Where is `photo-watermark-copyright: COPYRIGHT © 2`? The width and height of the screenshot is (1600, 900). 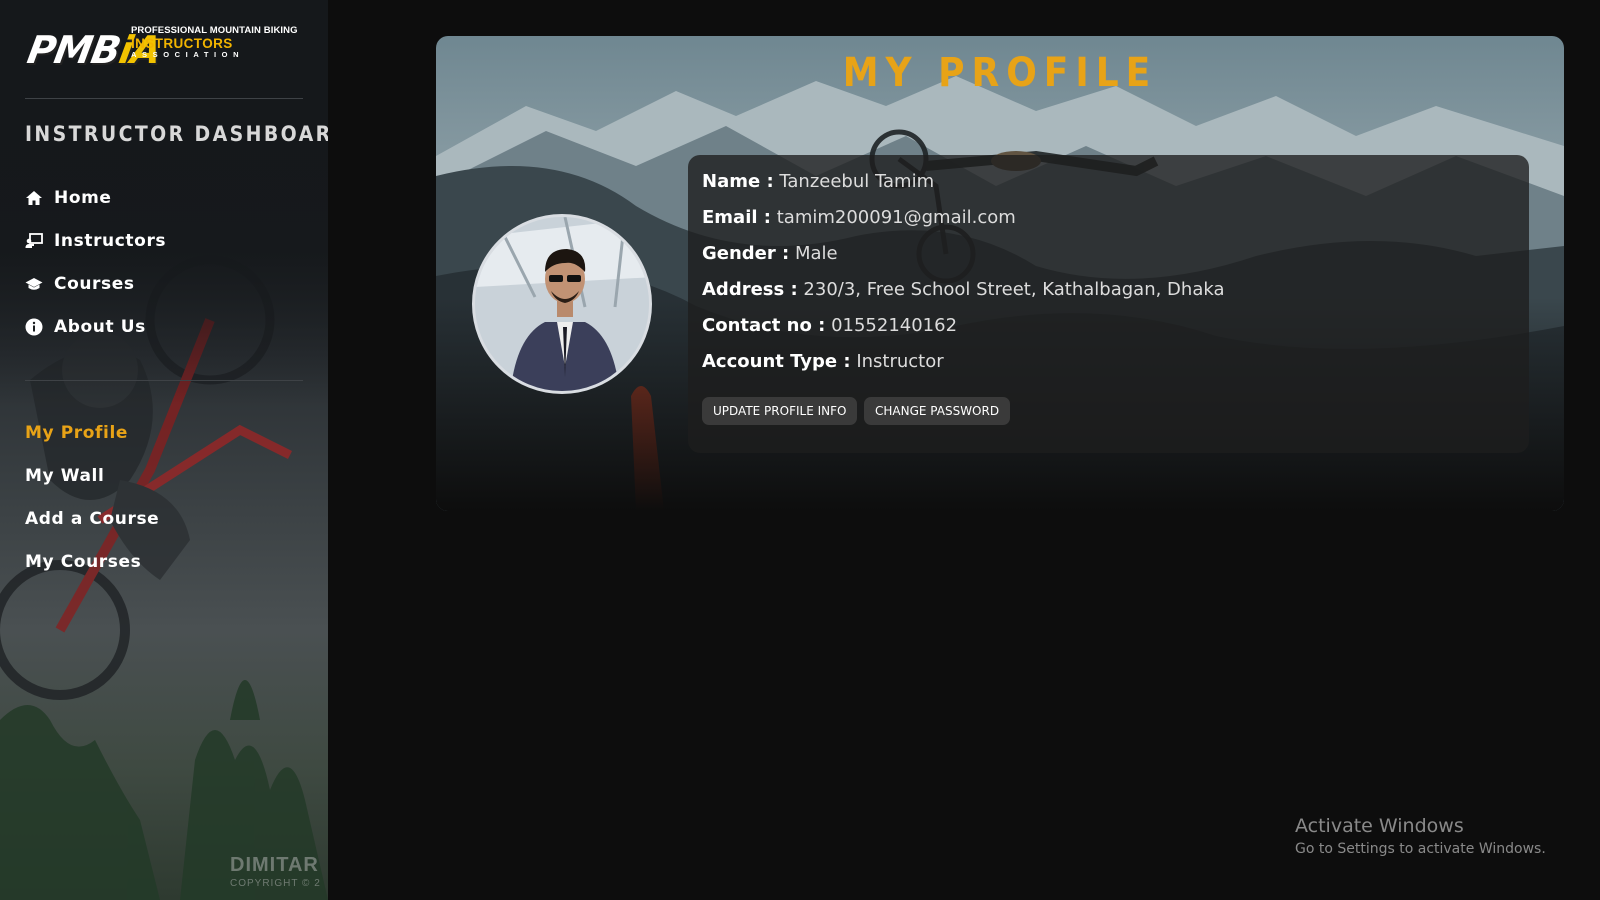 photo-watermark-copyright: COPYRIGHT © 2 is located at coordinates (275, 883).